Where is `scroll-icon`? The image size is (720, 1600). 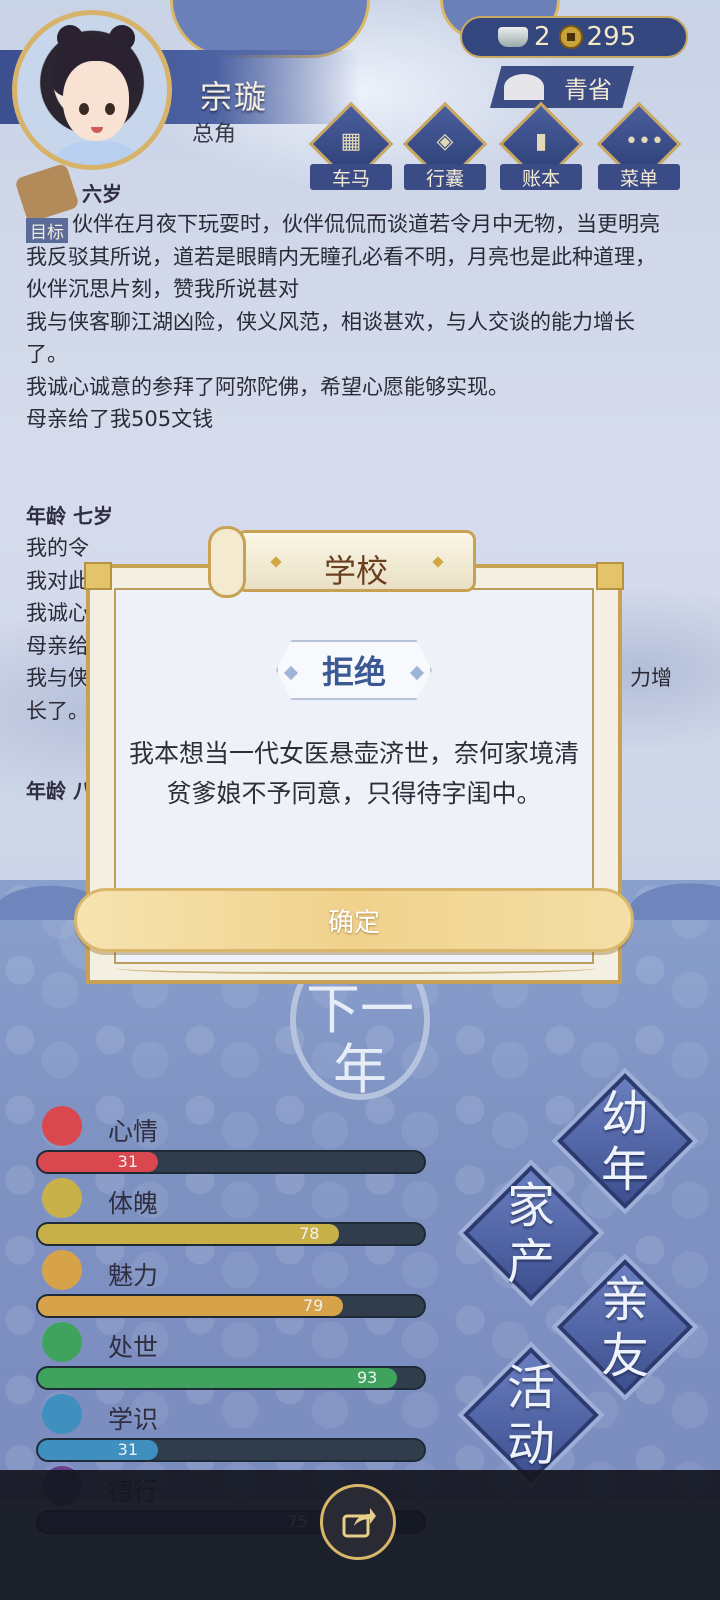 scroll-icon is located at coordinates (62, 1342).